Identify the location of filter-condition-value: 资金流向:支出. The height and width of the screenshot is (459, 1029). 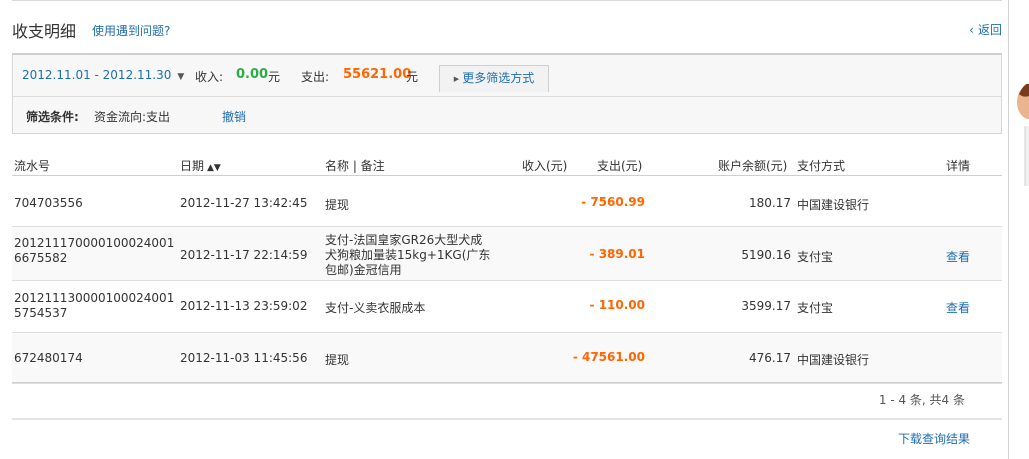
(132, 117).